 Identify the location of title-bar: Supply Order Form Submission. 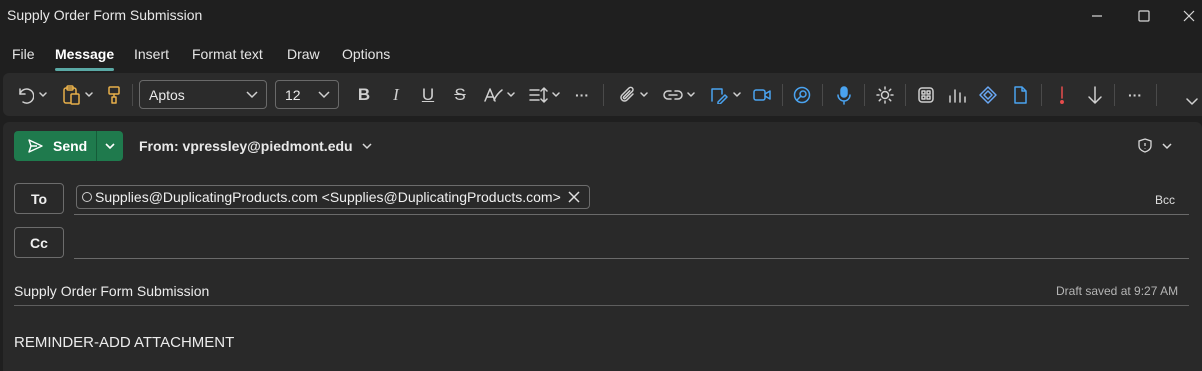
(601, 16).